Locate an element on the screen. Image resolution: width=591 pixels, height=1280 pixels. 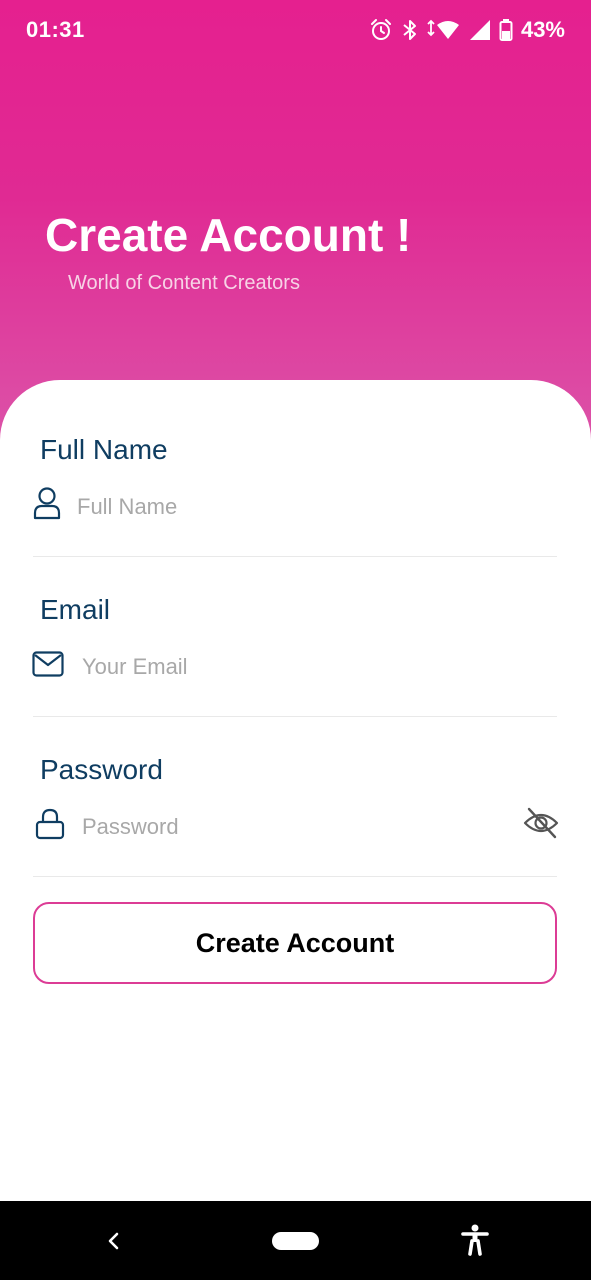
bluetooth-icon is located at coordinates (410, 30).